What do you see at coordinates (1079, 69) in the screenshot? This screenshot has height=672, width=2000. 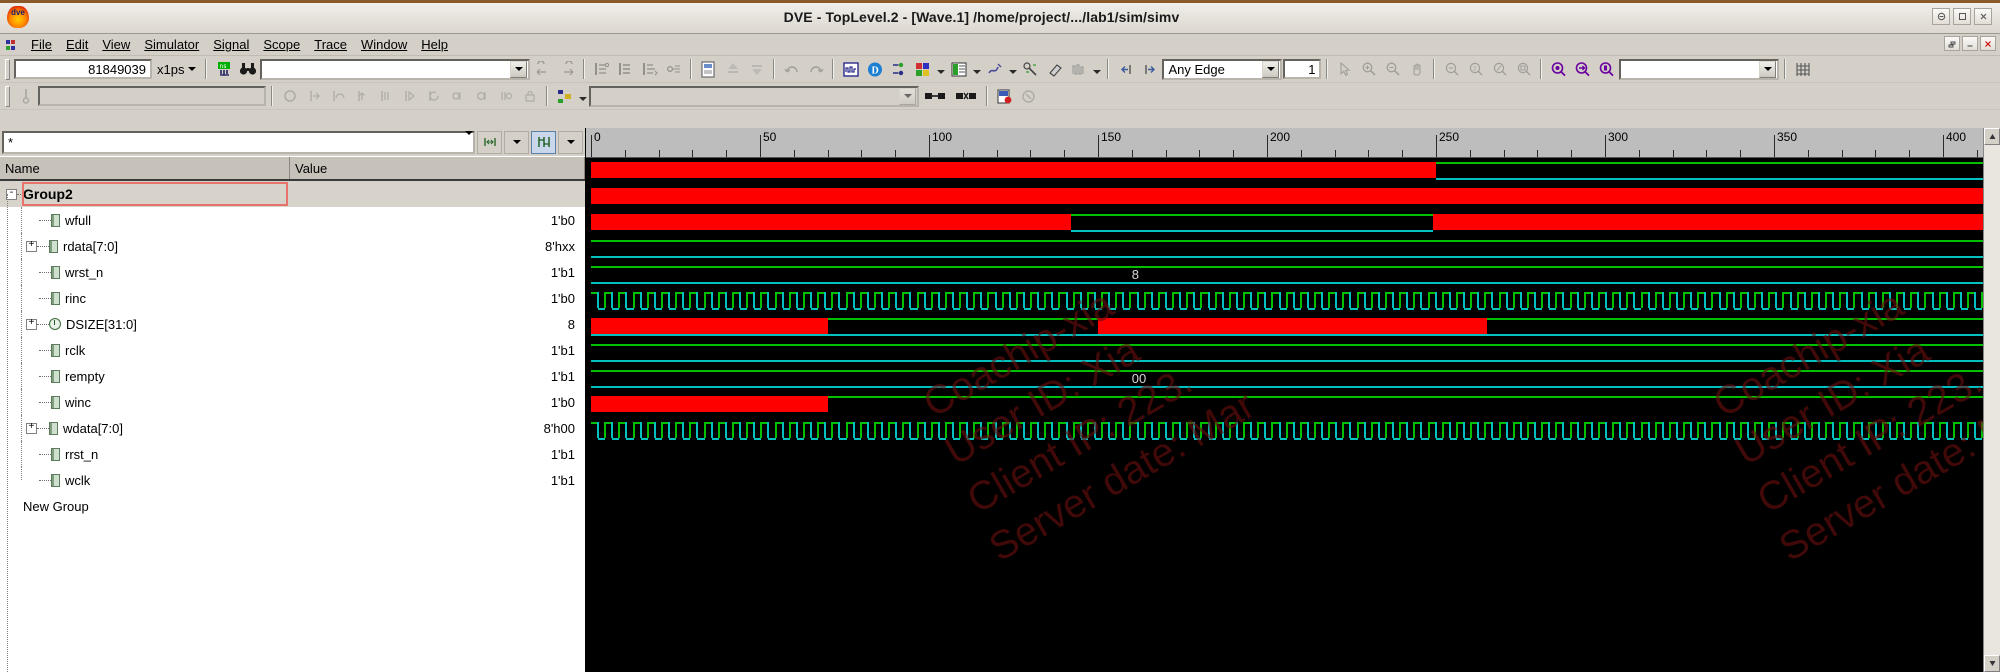 I see `bus-ripple-icon` at bounding box center [1079, 69].